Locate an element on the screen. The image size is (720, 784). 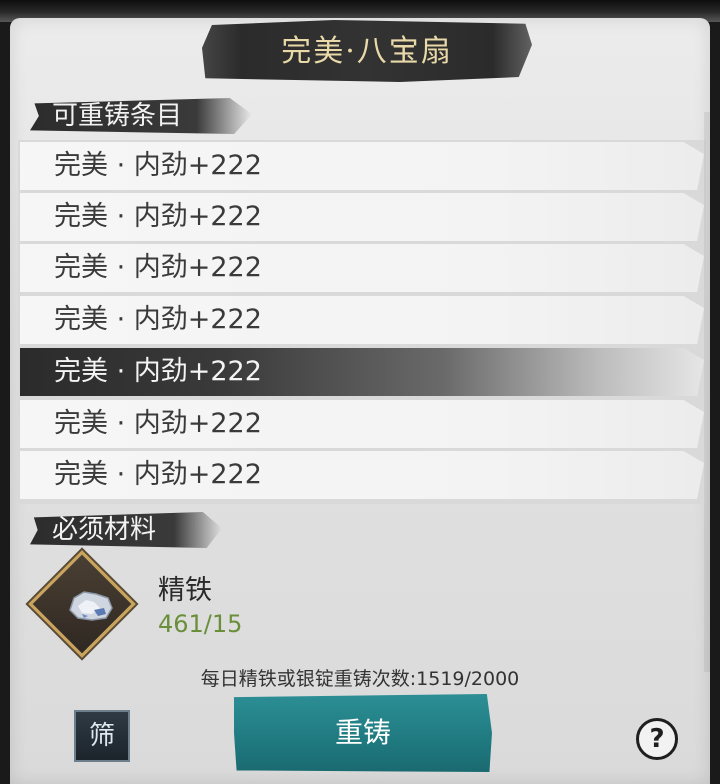
recast-item-selected: 完美 · 内劲+222 is located at coordinates (362, 372).